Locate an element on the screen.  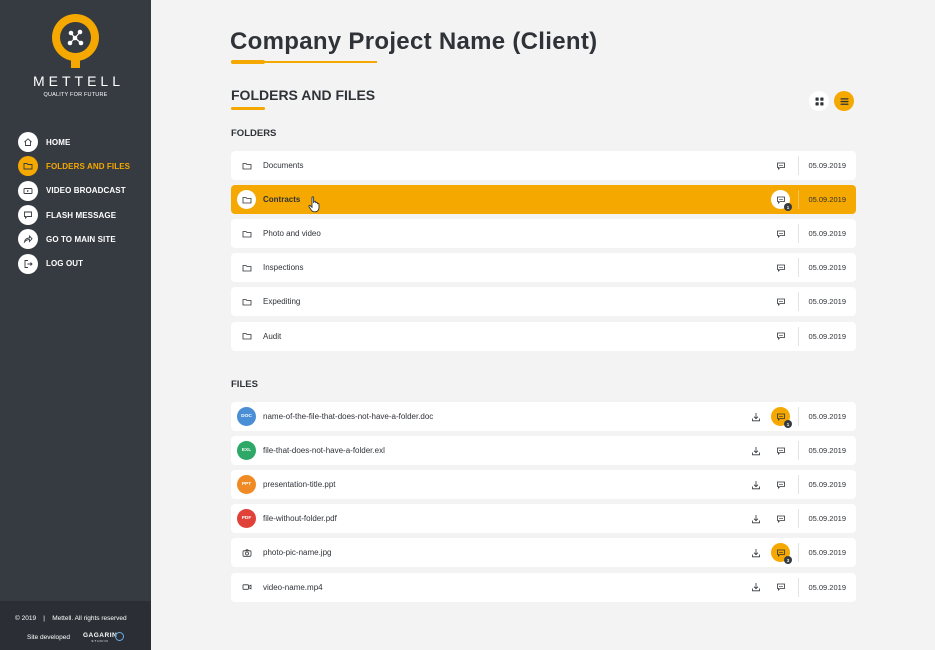
copyright: © 2019 | Mettell. All rights reserved is located at coordinates (71, 618).